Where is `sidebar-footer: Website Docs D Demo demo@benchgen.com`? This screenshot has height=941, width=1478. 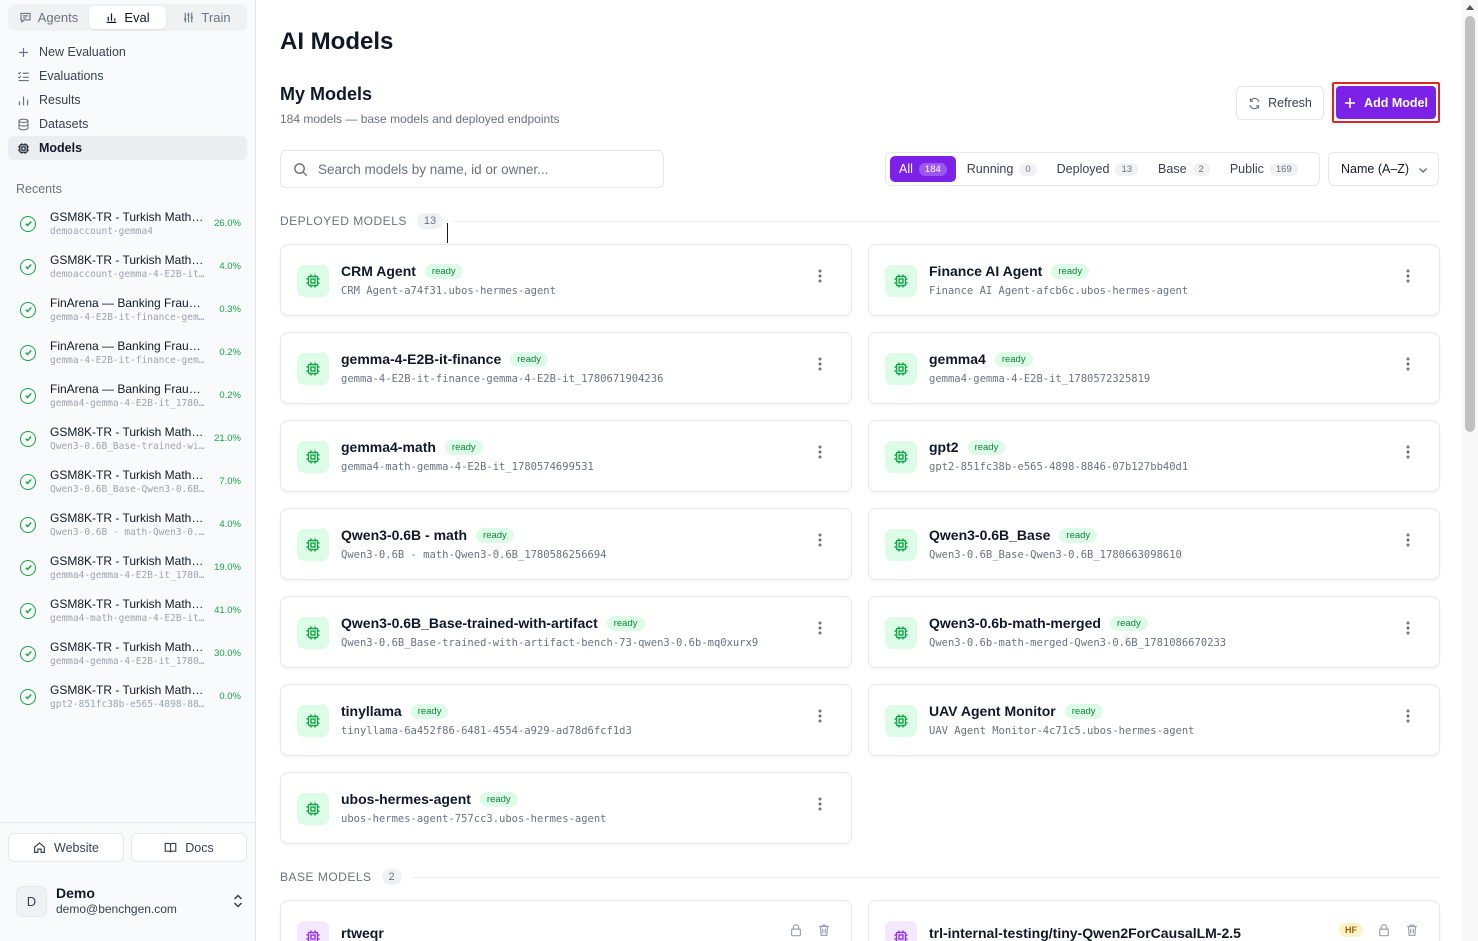 sidebar-footer: Website Docs D Demo demo@benchgen.com is located at coordinates (127, 869).